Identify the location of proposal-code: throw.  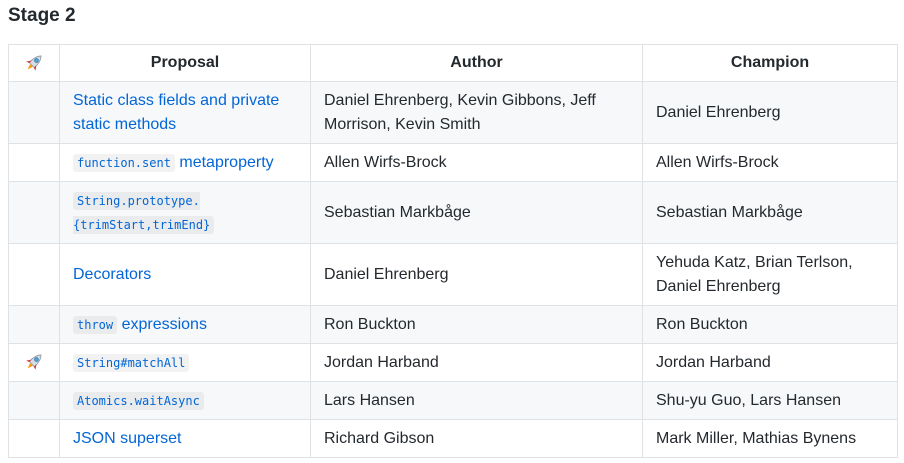
(95, 324).